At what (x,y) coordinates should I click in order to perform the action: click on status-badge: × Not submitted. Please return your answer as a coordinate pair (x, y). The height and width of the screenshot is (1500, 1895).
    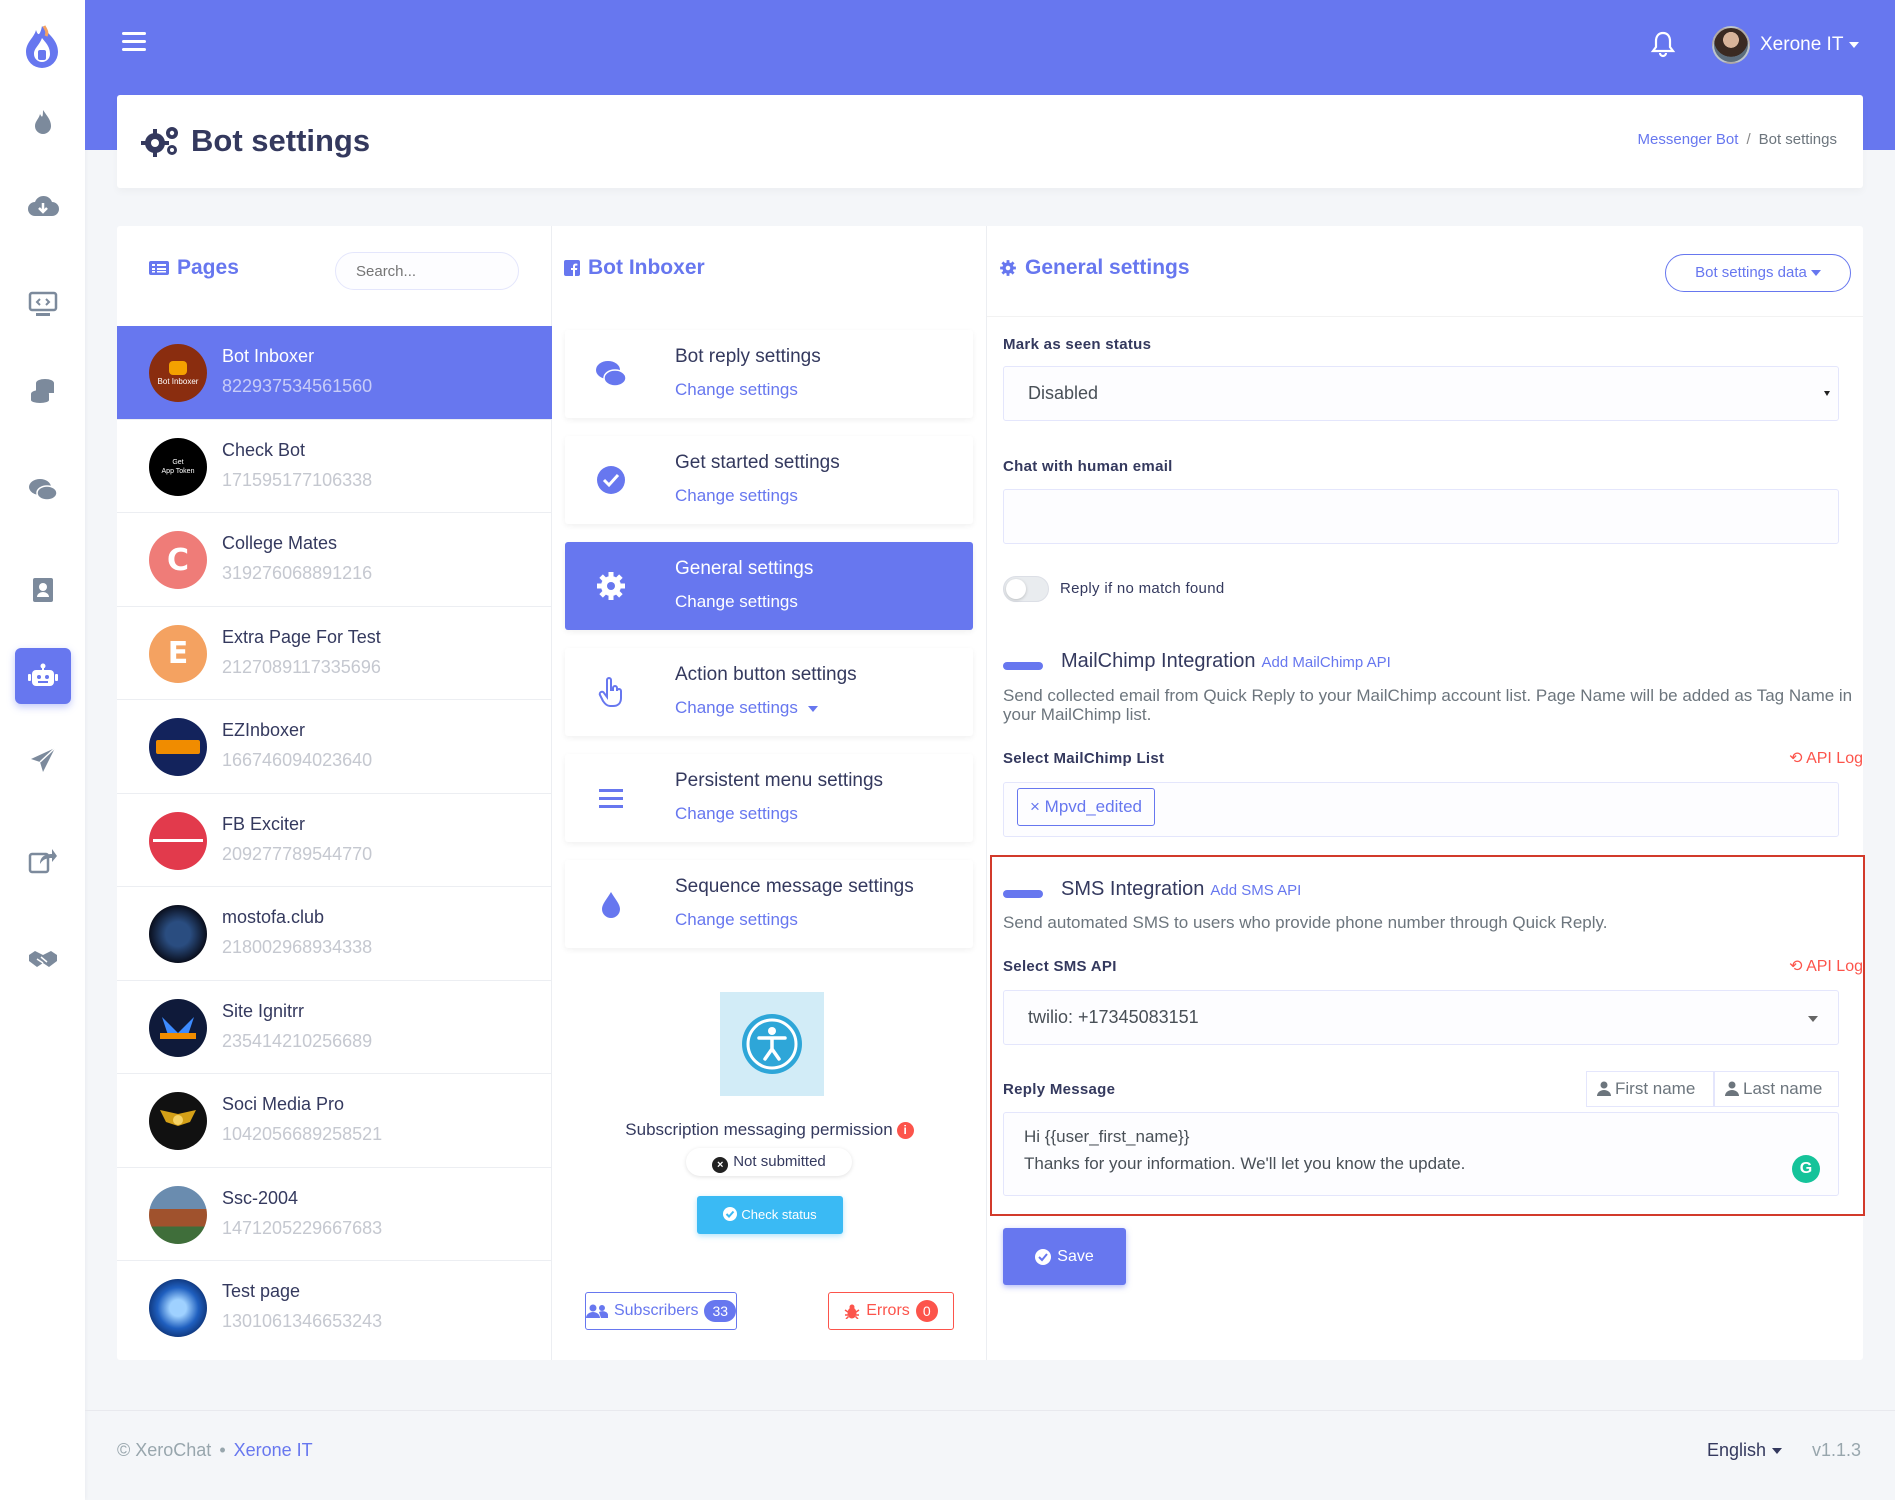
    Looking at the image, I should click on (769, 1162).